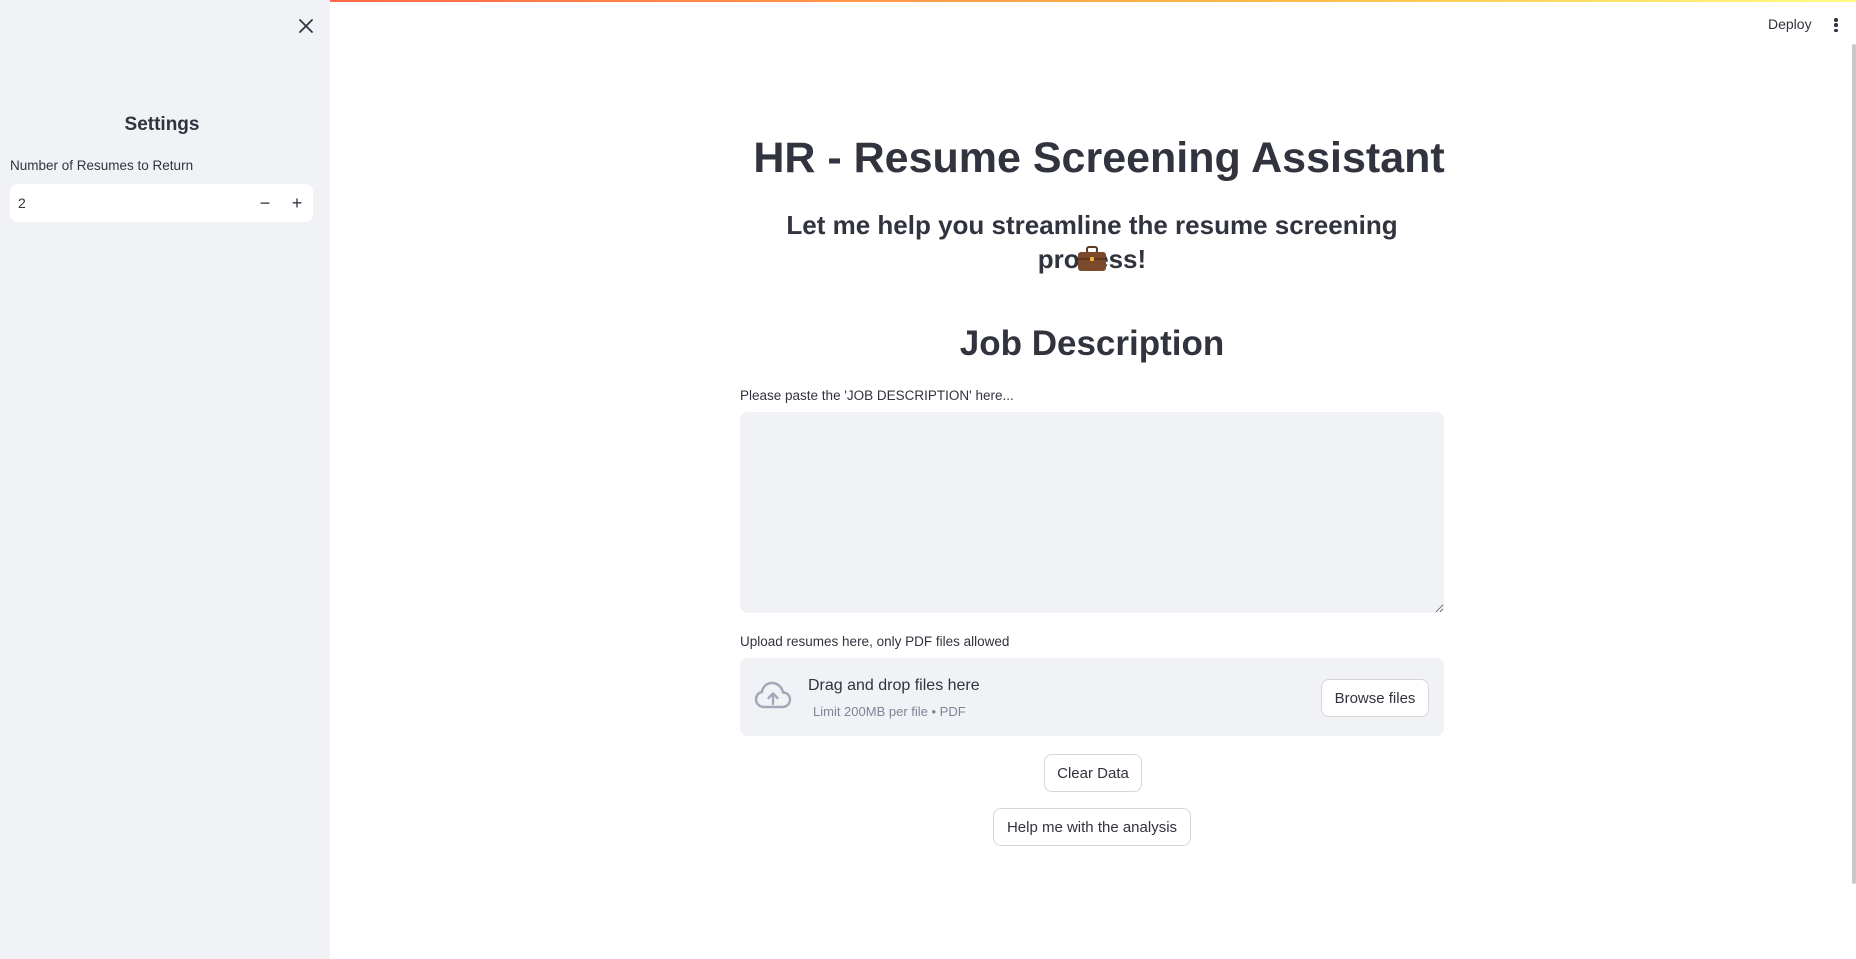  What do you see at coordinates (1854, 464) in the screenshot?
I see `scrollbar` at bounding box center [1854, 464].